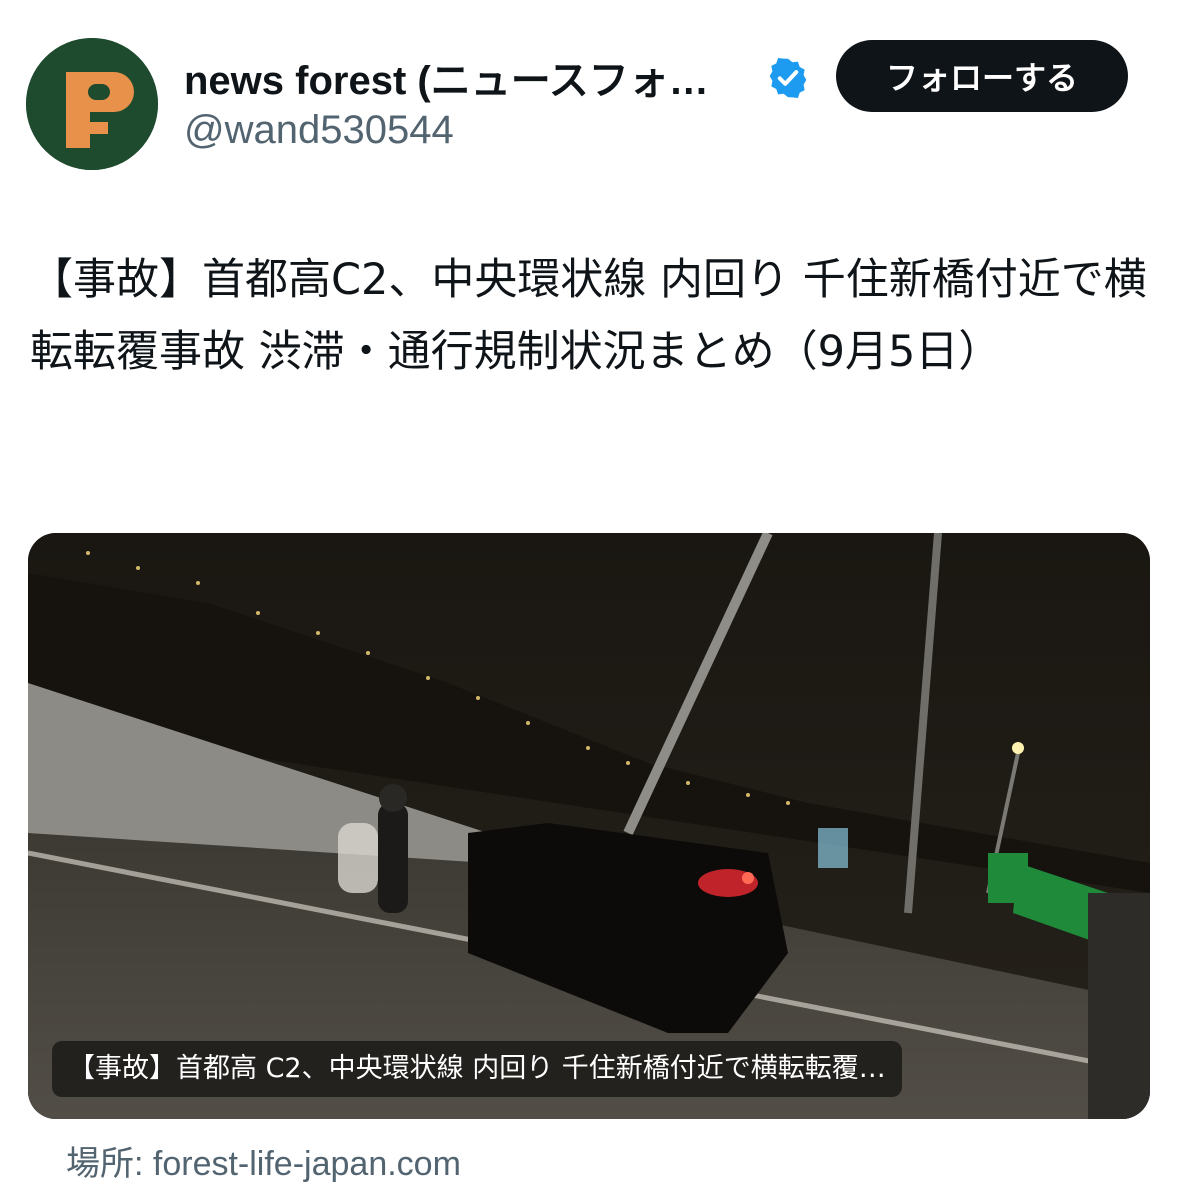  What do you see at coordinates (788, 78) in the screenshot?
I see `verified-badge-icon` at bounding box center [788, 78].